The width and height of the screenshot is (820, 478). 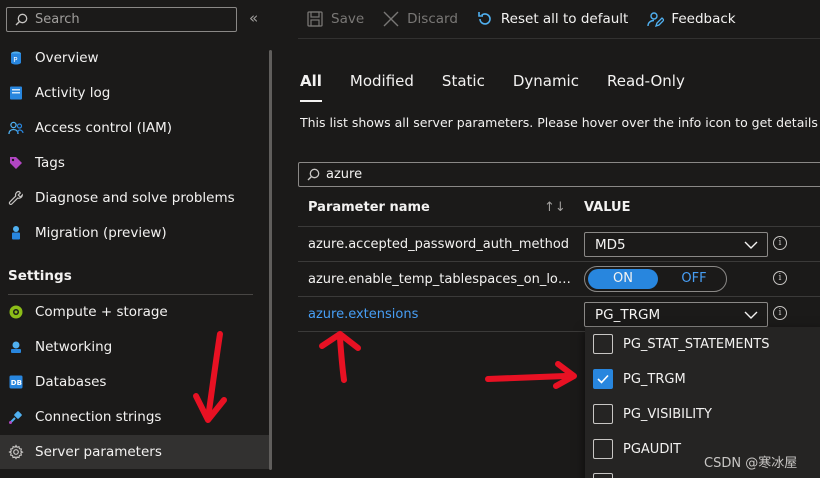 What do you see at coordinates (440, 314) in the screenshot?
I see `param-name-azure-extensions: azure.extensions` at bounding box center [440, 314].